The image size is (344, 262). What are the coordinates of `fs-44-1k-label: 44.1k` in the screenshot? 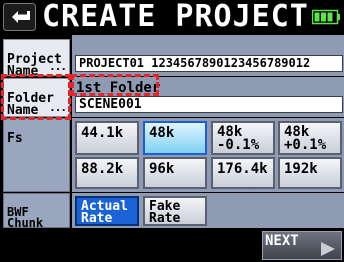 It's located at (102, 133).